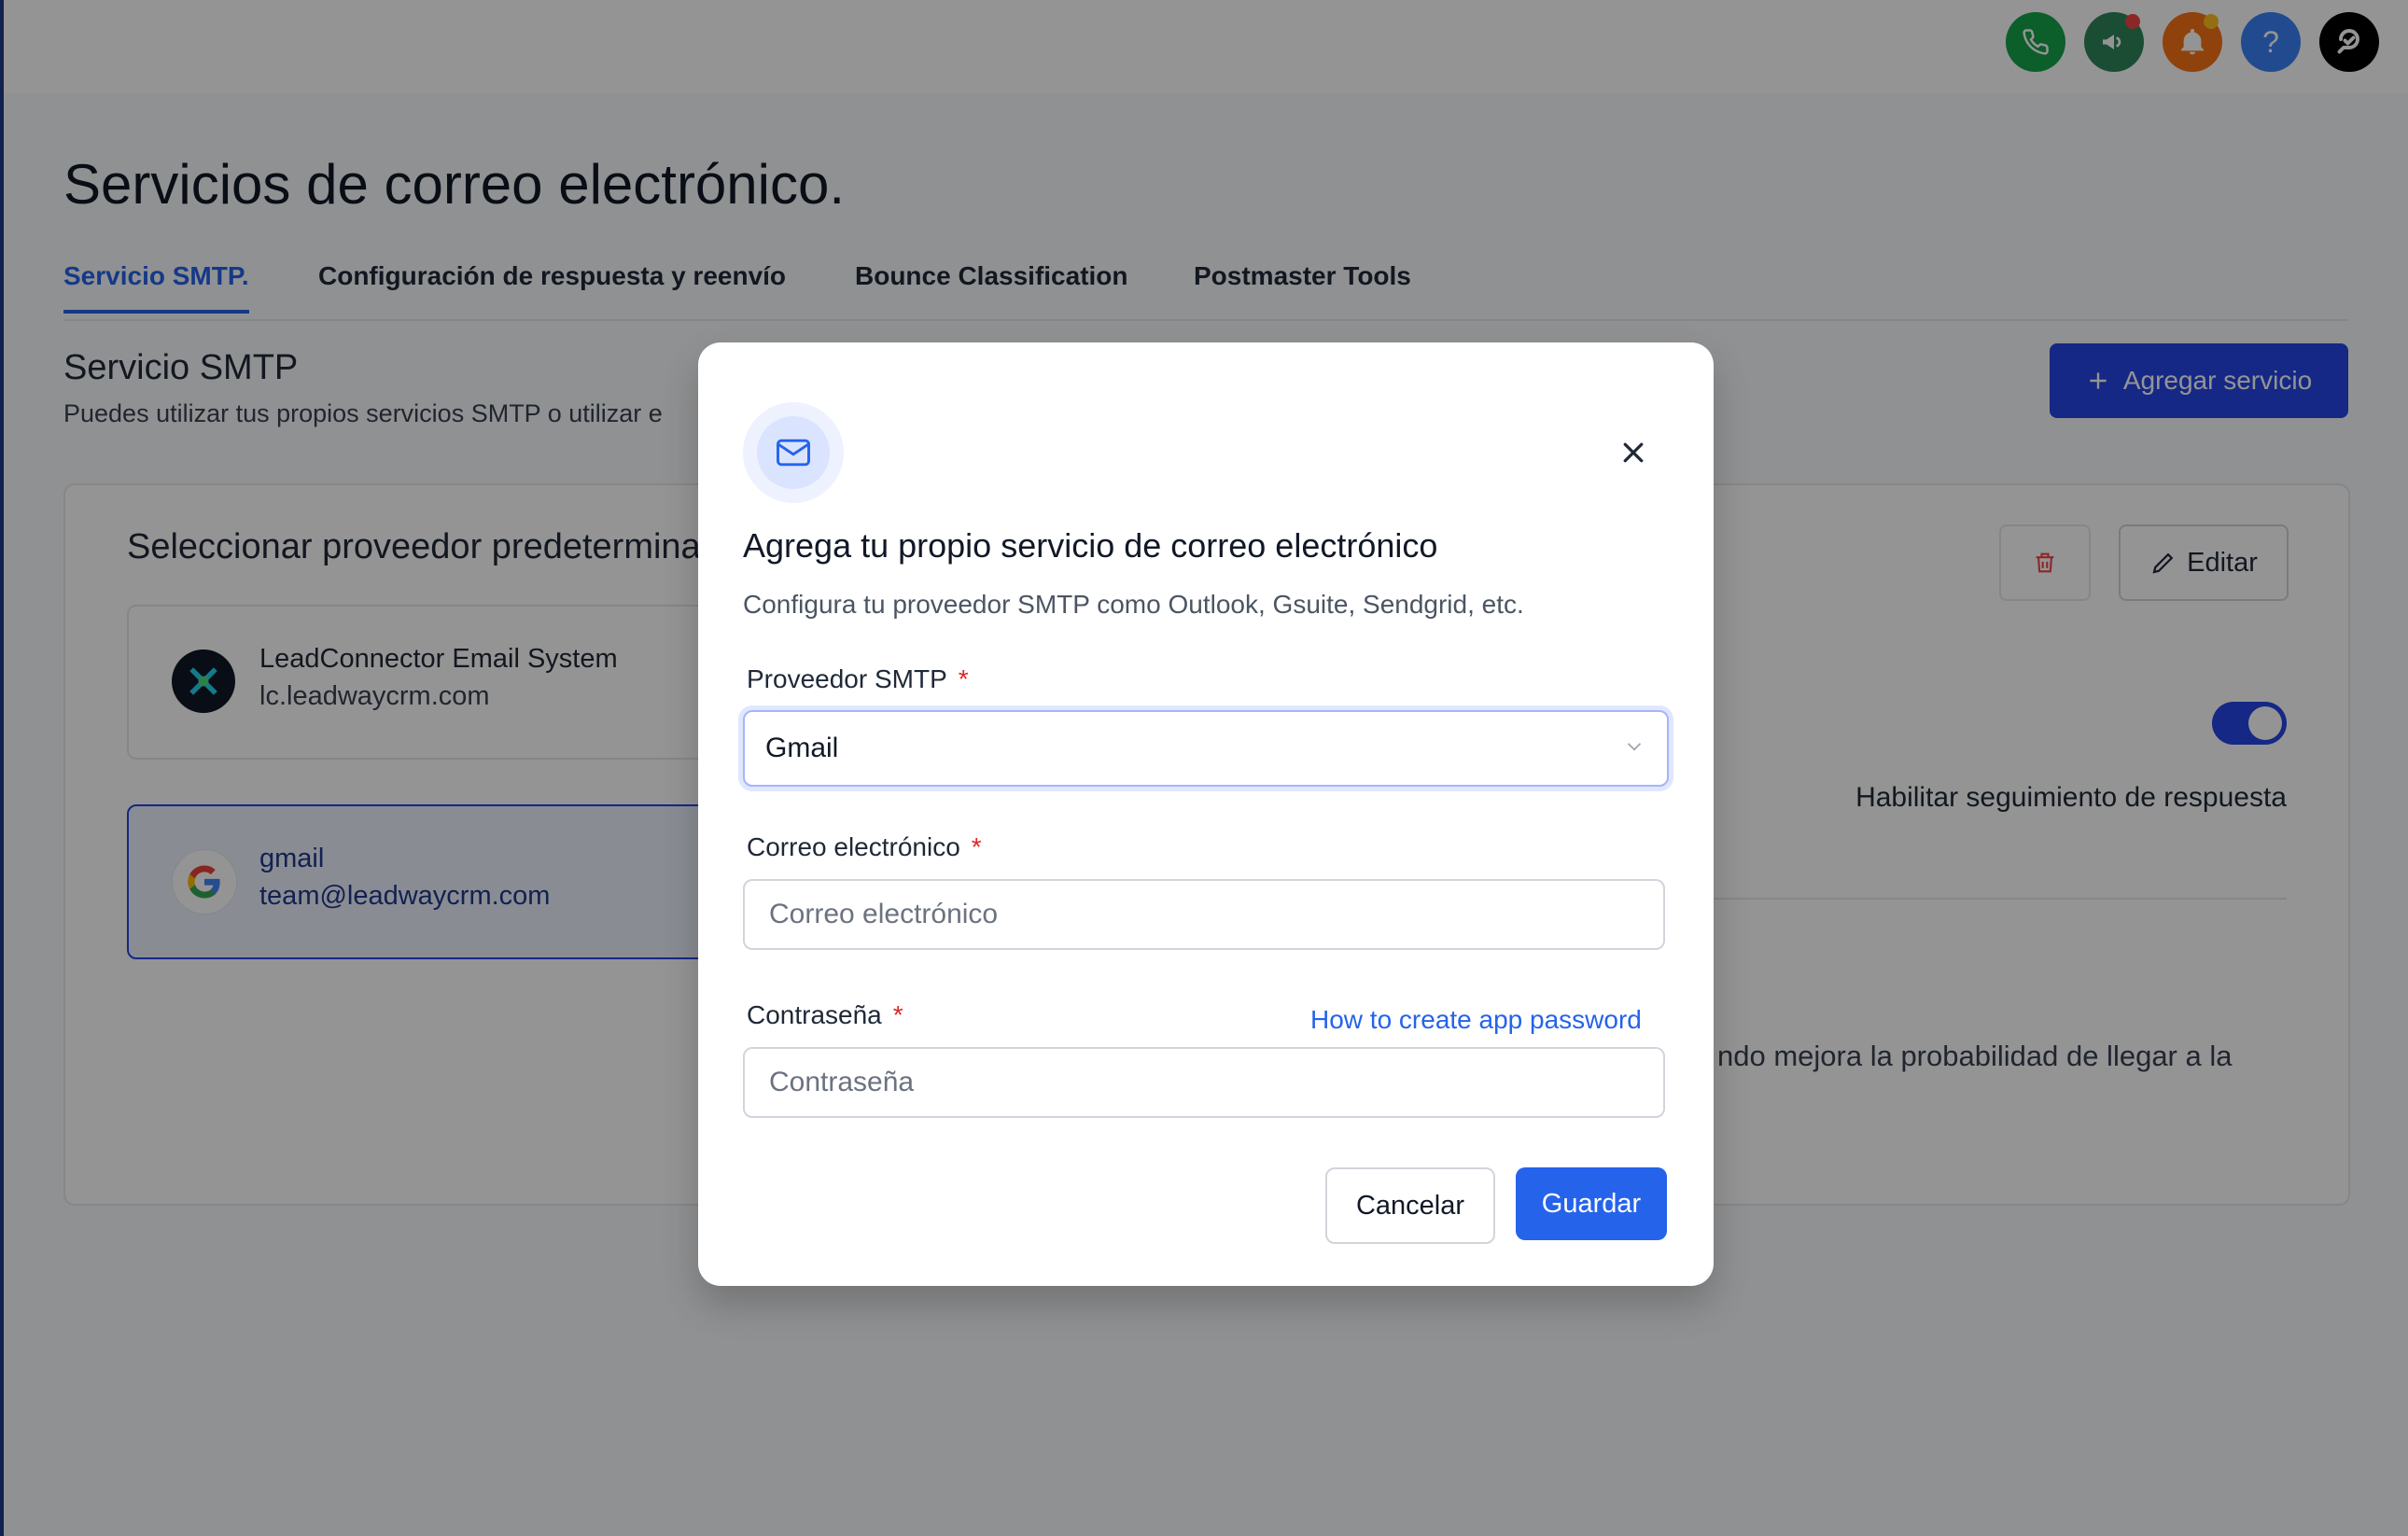  I want to click on app-password-help-link: How to create app password, so click(1476, 1020).